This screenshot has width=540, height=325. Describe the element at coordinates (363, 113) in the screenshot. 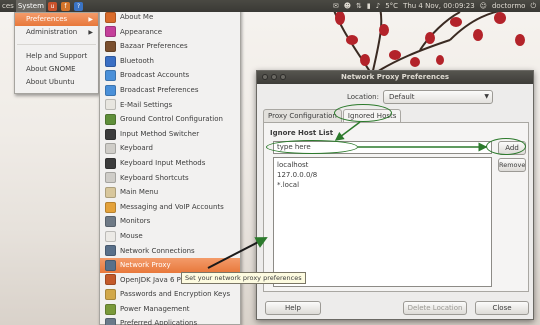

I see `callout-ignored-hosts` at that location.